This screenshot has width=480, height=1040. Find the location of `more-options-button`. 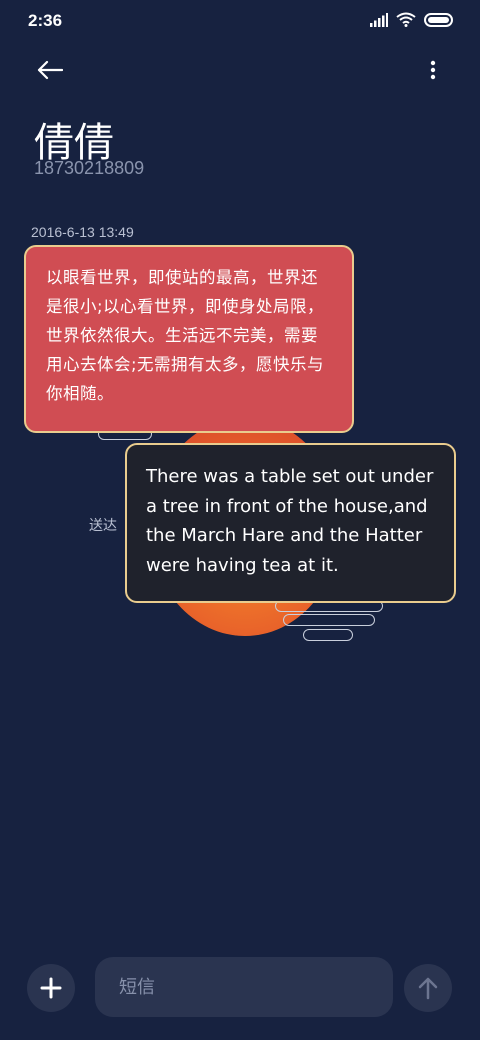

more-options-button is located at coordinates (433, 70).